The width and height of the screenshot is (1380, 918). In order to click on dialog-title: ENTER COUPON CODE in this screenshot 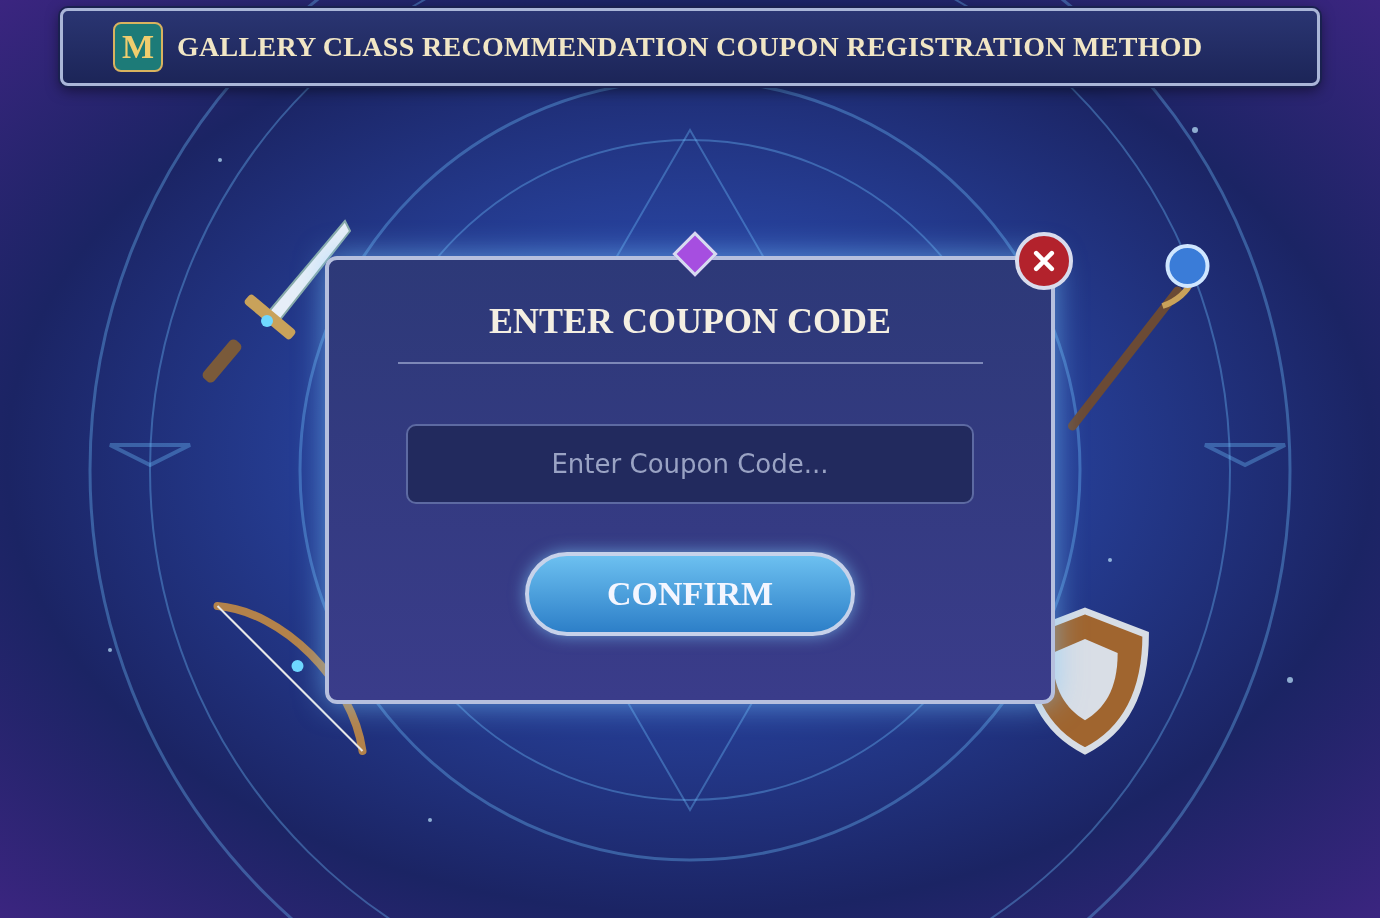, I will do `click(690, 321)`.